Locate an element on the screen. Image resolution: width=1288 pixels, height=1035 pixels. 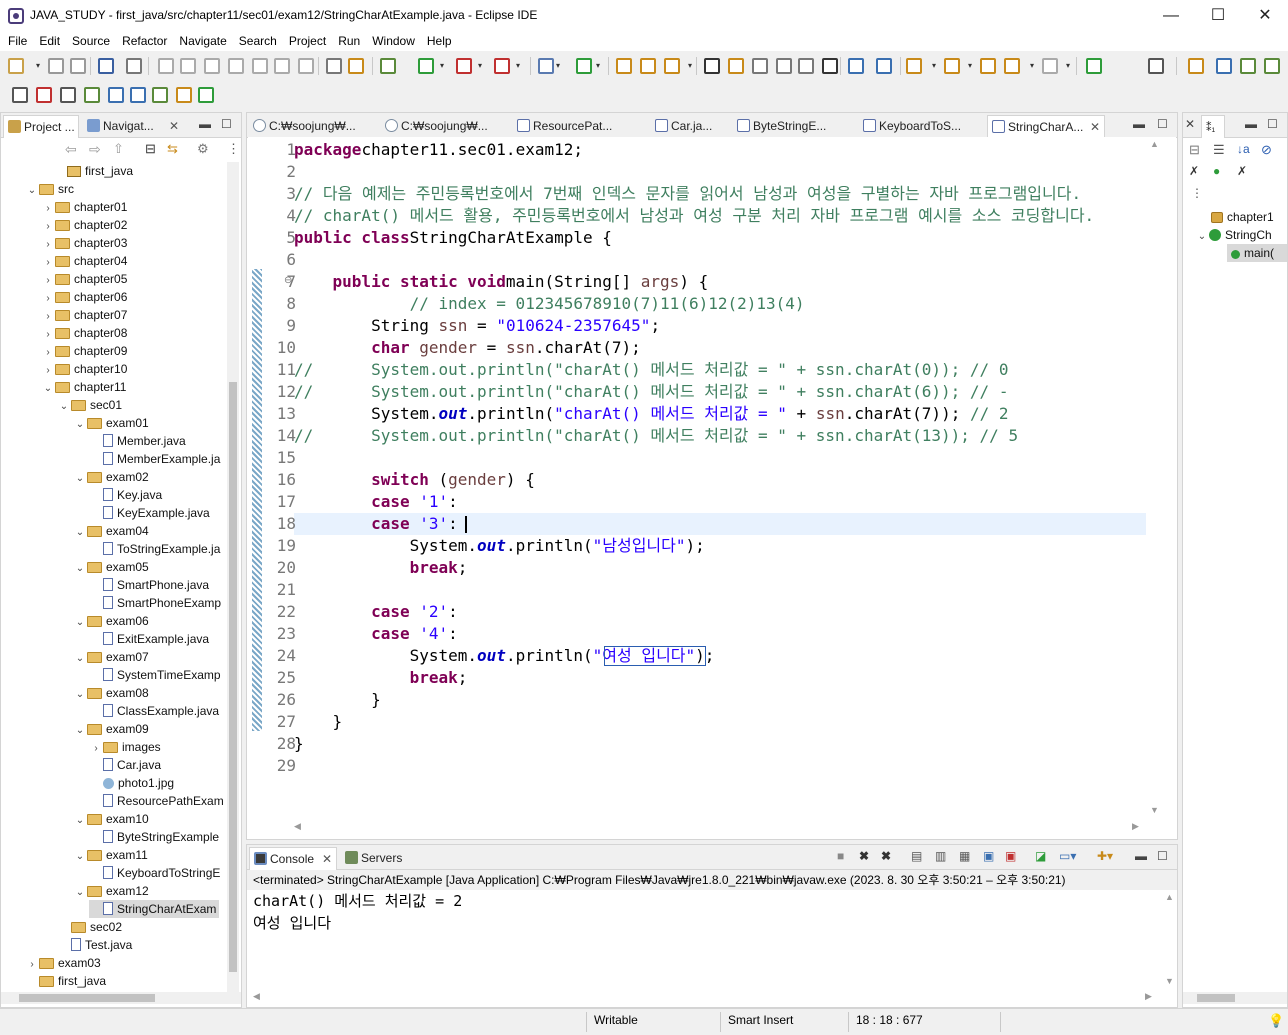
tree-icon is located at coordinates (92, 95).